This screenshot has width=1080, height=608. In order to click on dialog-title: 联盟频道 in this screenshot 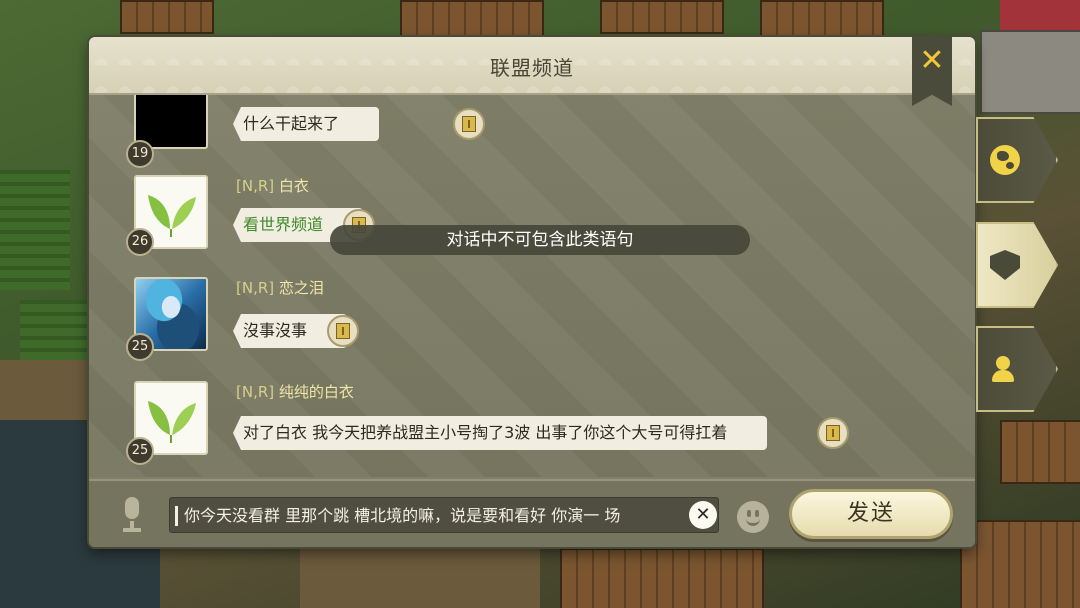, I will do `click(532, 68)`.